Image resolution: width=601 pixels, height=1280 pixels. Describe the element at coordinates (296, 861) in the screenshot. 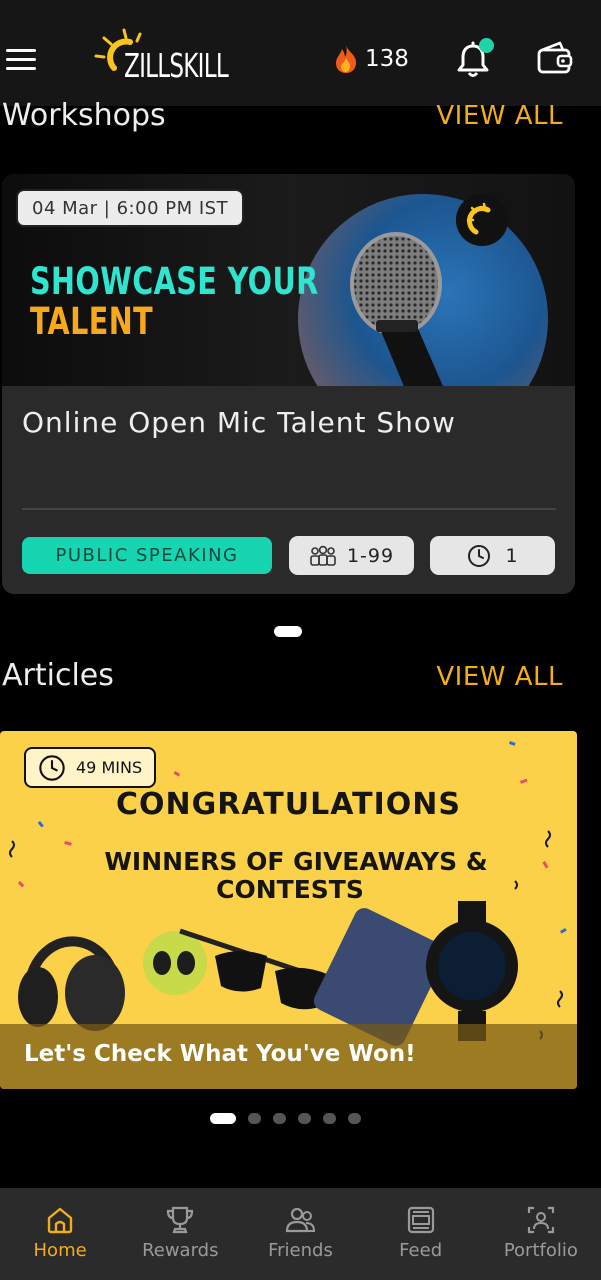

I see `article-subheadline-1: WINNERS OF GIVEAWAYS &` at that location.